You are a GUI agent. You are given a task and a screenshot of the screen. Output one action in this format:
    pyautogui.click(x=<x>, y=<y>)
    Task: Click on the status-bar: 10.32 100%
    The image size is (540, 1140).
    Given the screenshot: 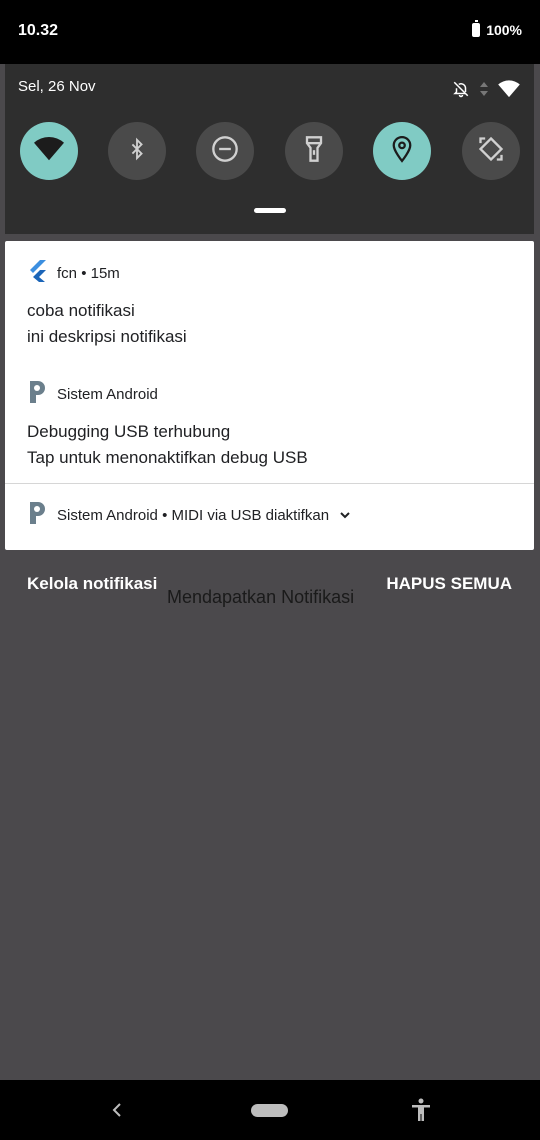 What is the action you would take?
    pyautogui.click(x=270, y=32)
    